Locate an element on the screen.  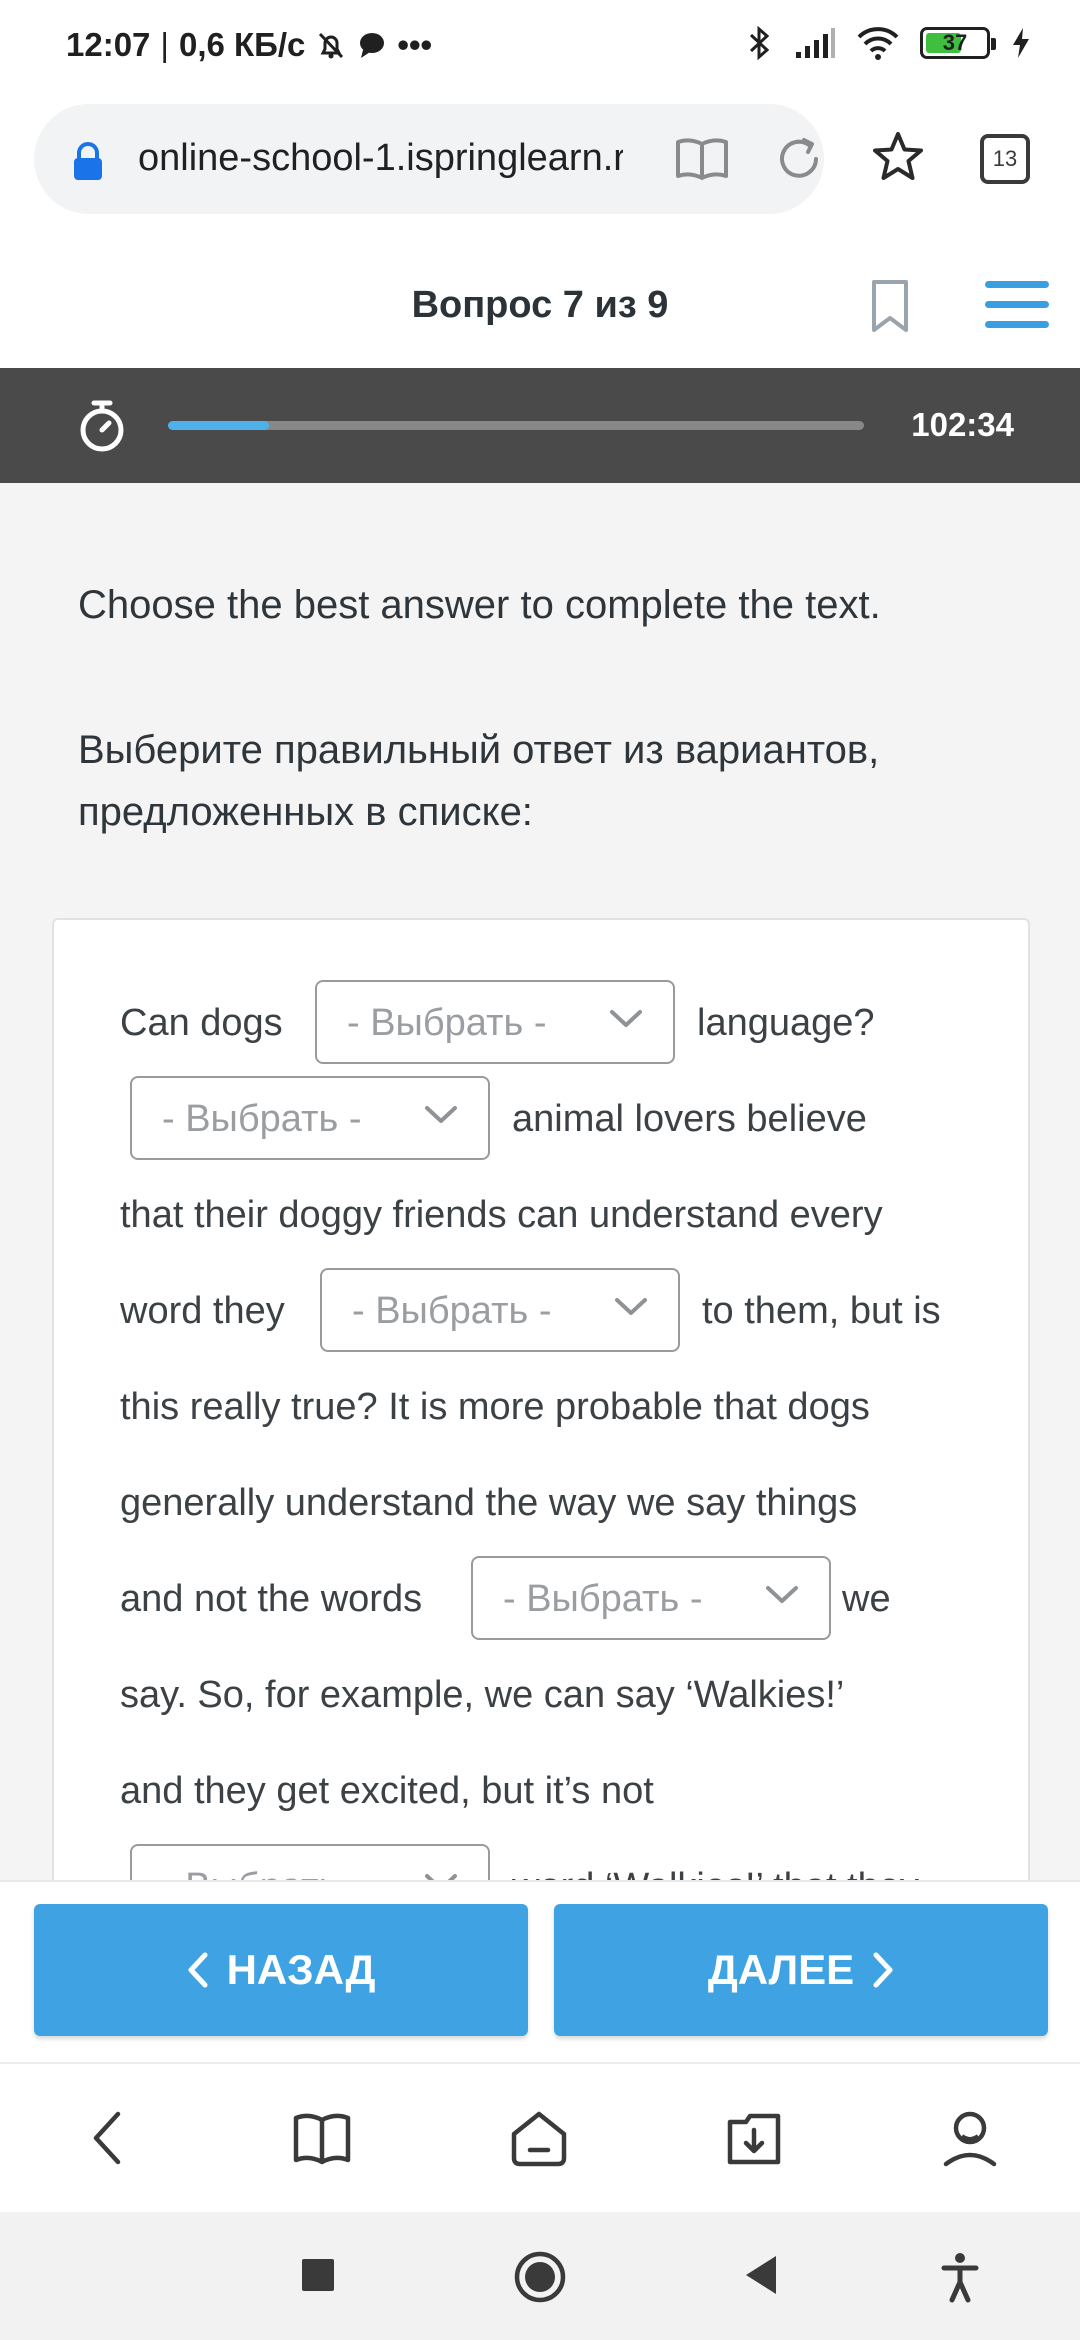
reload-icon is located at coordinates (799, 159).